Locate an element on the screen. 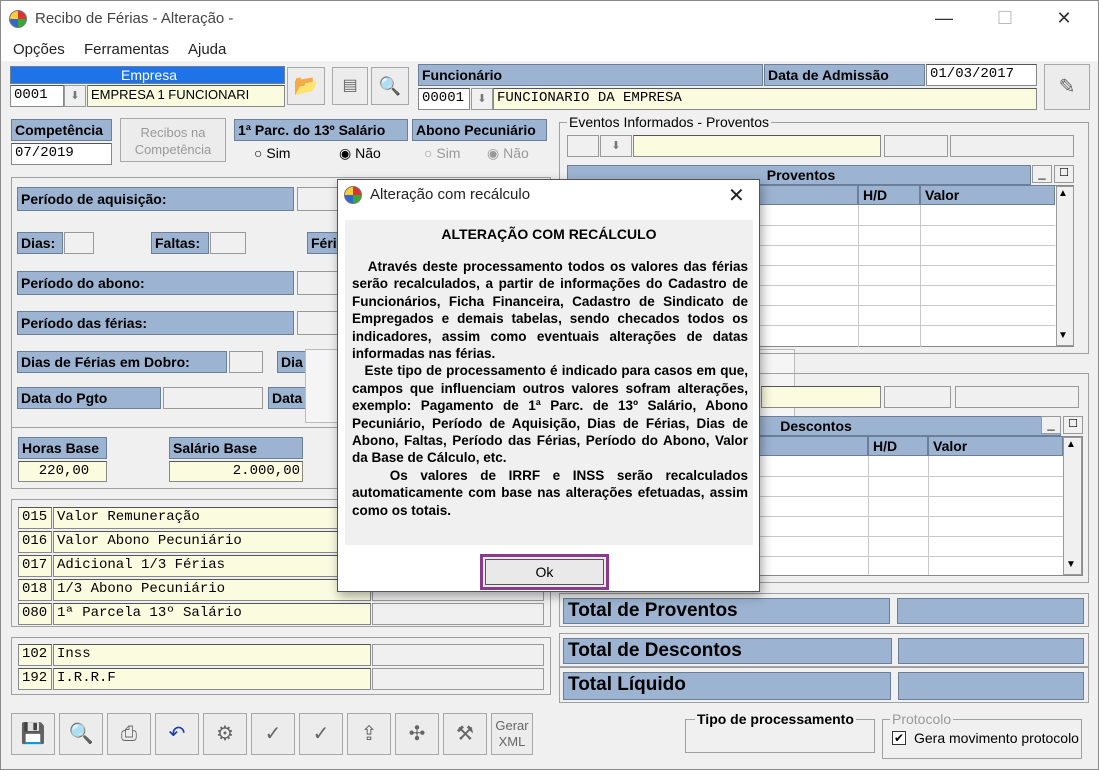 The width and height of the screenshot is (1099, 770). salario-base-field: 2.000,00 is located at coordinates (236, 471).